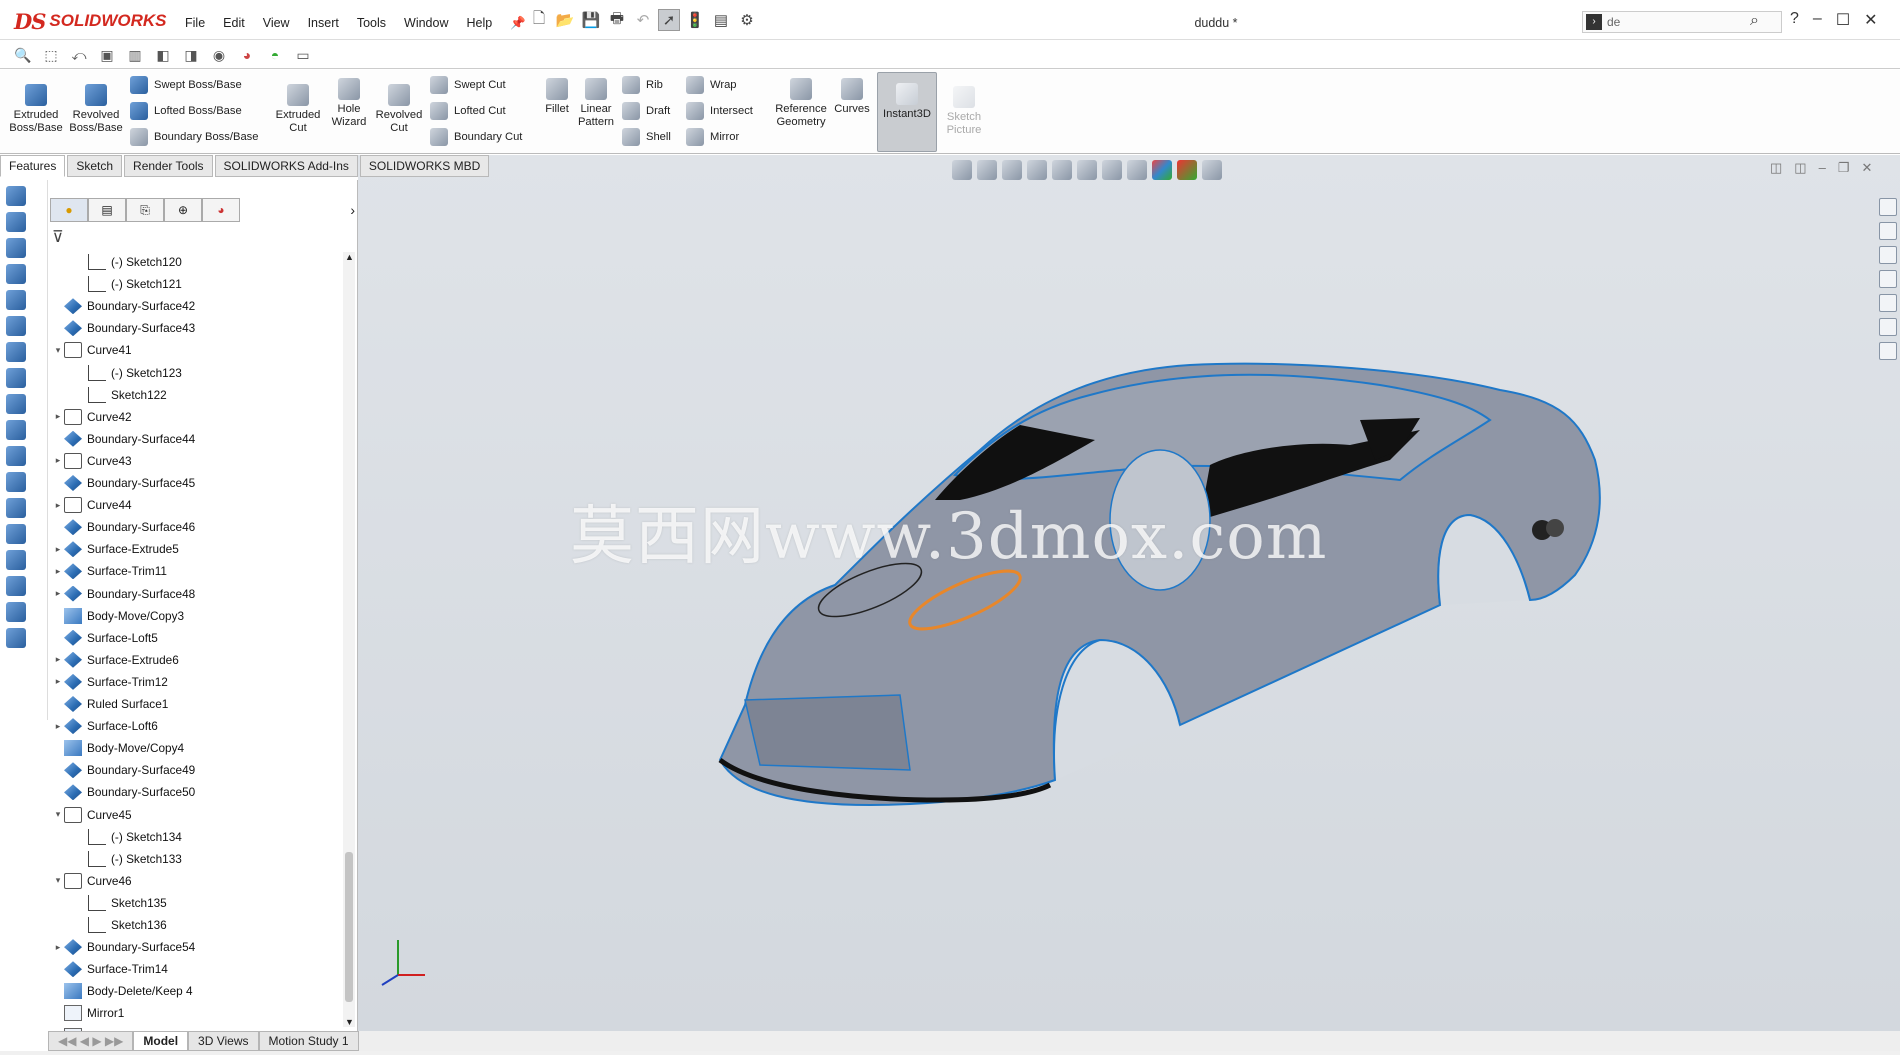 The image size is (1900, 1055). I want to click on tree-node: Boundary-Surface43, so click(123, 328).